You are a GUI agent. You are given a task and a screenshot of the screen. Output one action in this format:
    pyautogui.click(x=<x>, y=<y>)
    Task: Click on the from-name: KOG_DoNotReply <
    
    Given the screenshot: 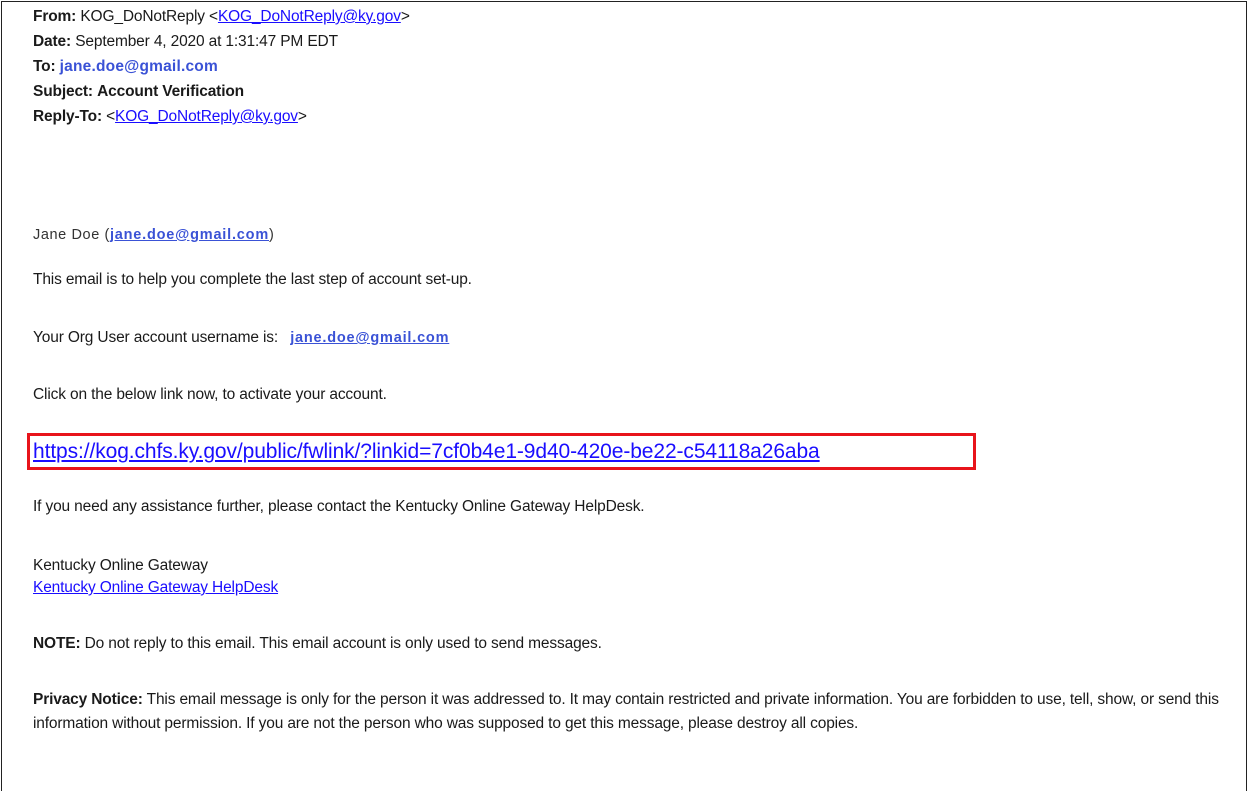 What is the action you would take?
    pyautogui.click(x=149, y=16)
    